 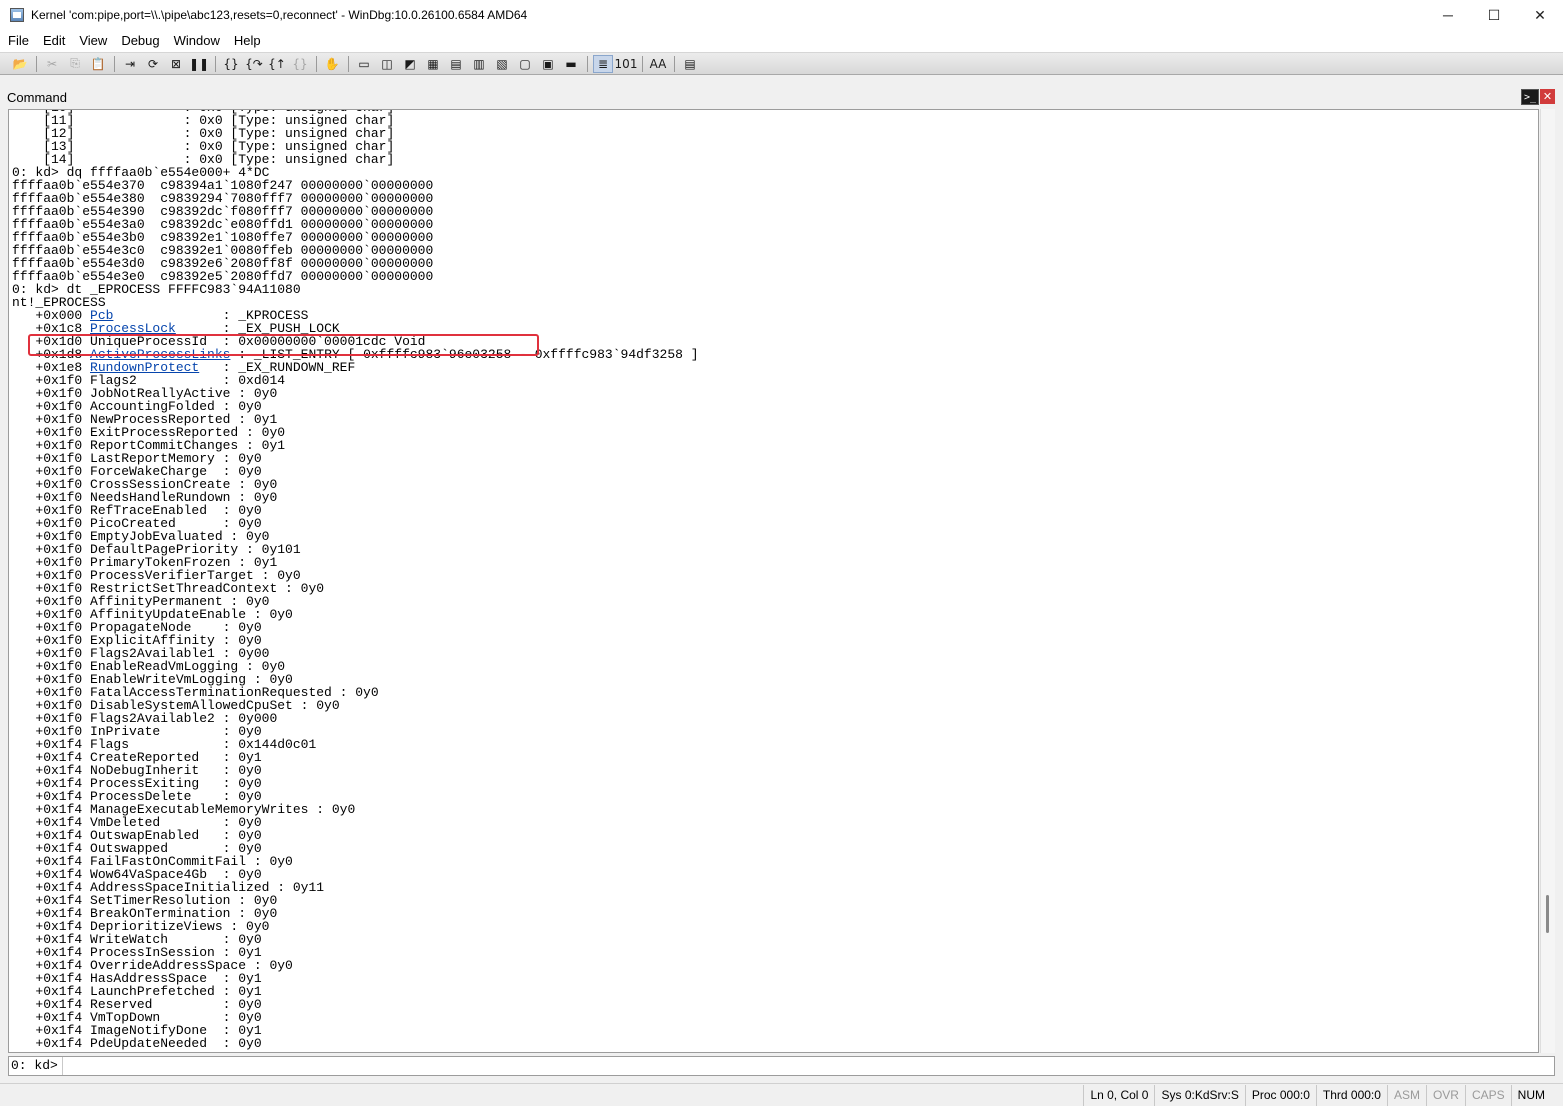 I want to click on command-input-bar: 0: kd>, so click(x=781, y=1066).